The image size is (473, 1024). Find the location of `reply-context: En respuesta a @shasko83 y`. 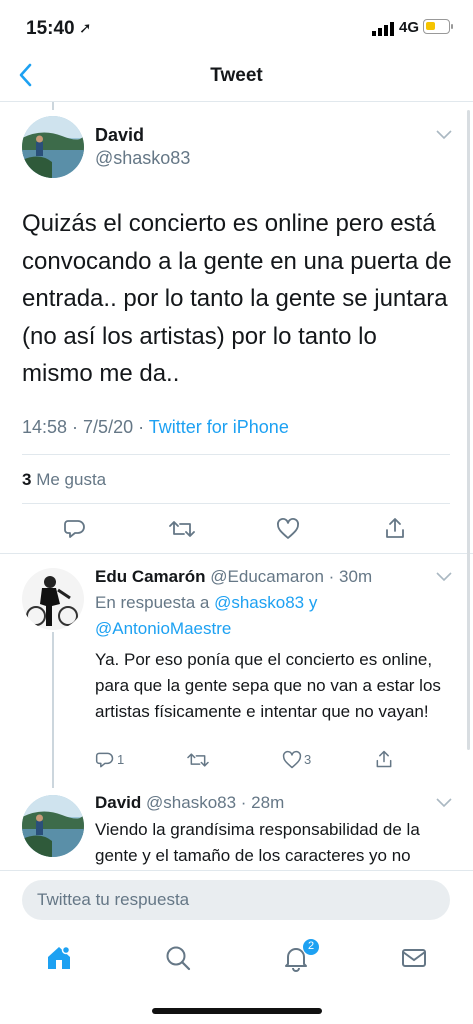

reply-context: En respuesta a @shasko83 y is located at coordinates (206, 603).